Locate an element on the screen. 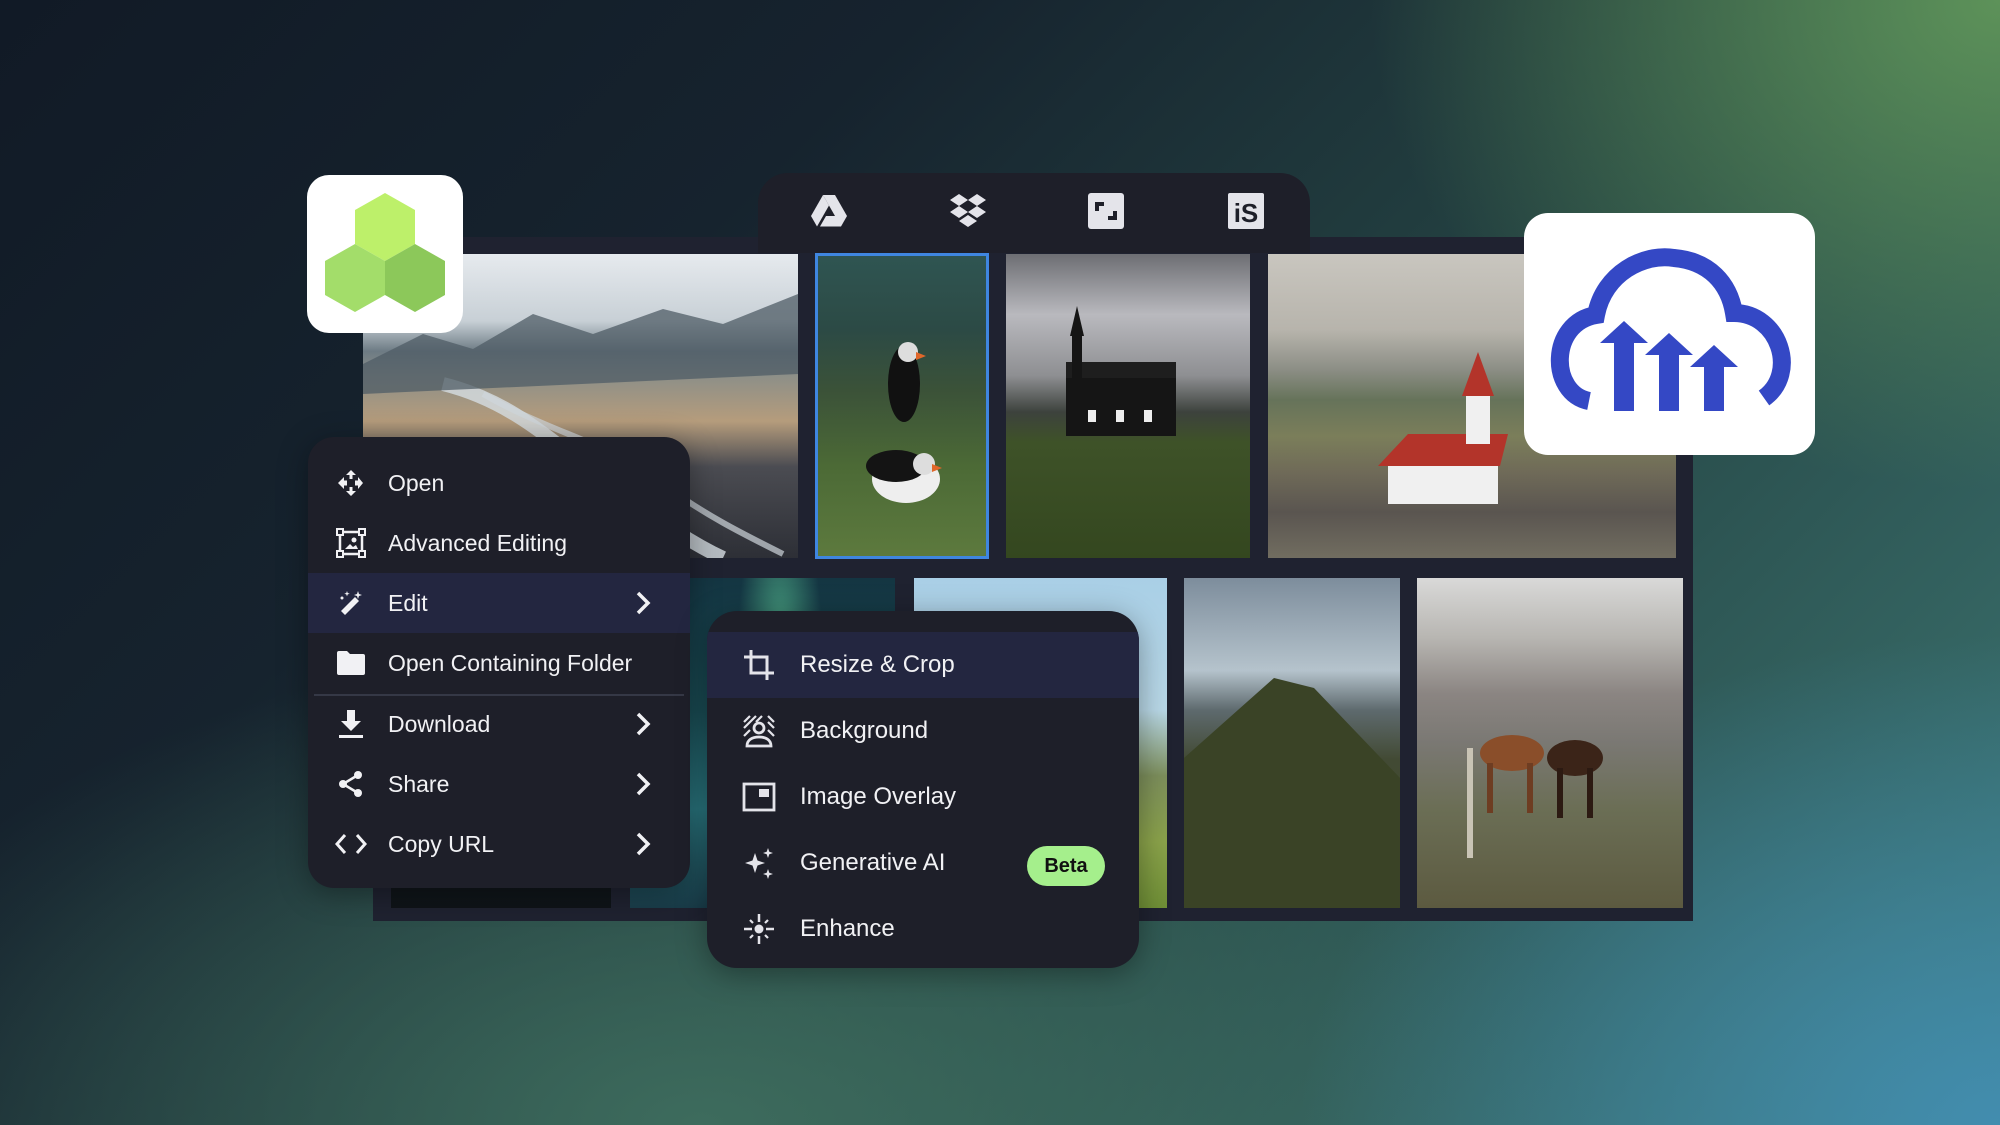 The image size is (2000, 1125). dropbox-icon is located at coordinates (968, 211).